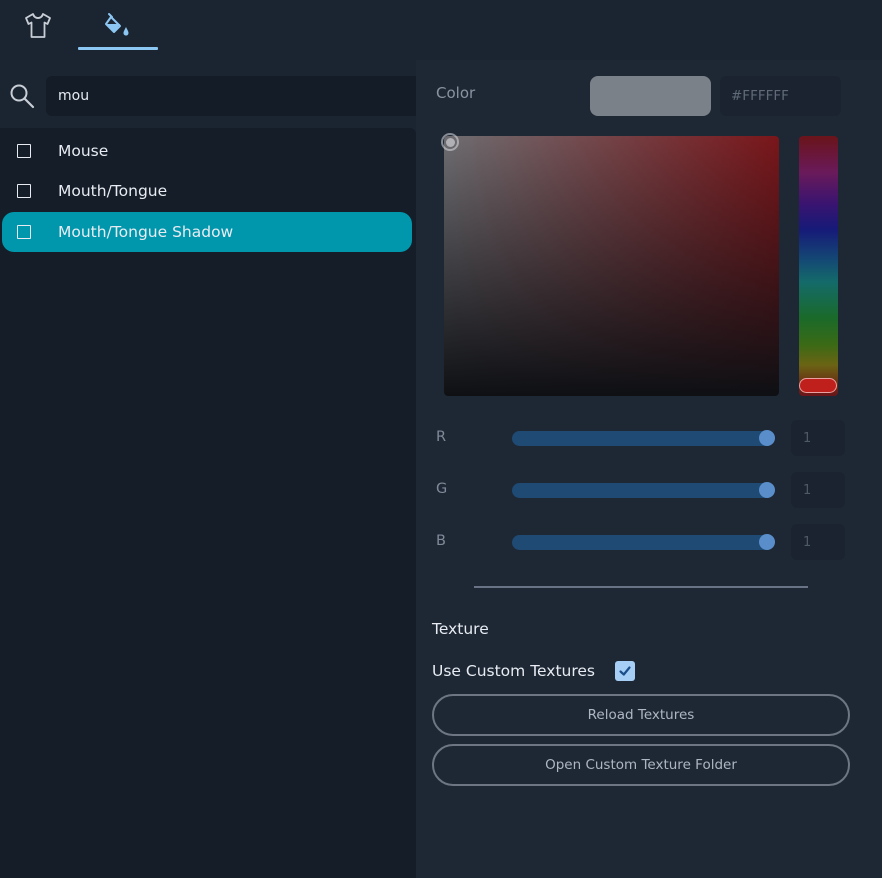 Image resolution: width=882 pixels, height=878 pixels. What do you see at coordinates (650, 96) in the screenshot?
I see `color-swatch` at bounding box center [650, 96].